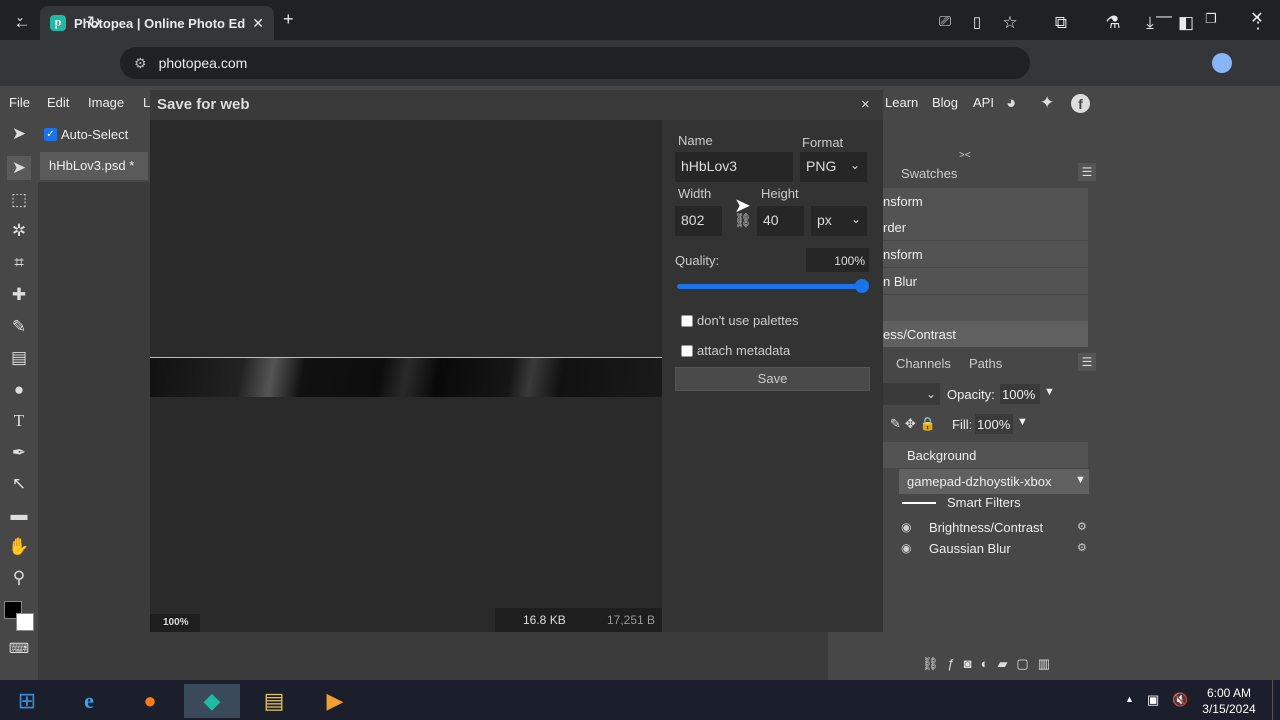 The height and width of the screenshot is (720, 1280). I want to click on width-input: 802, so click(698, 221).